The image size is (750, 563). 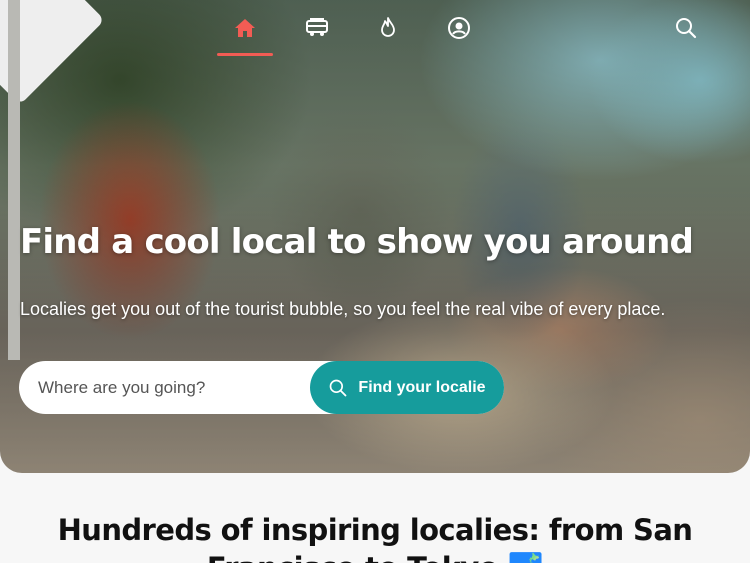 I want to click on hero-headline: Find a cool local to show you around, so click(x=357, y=242).